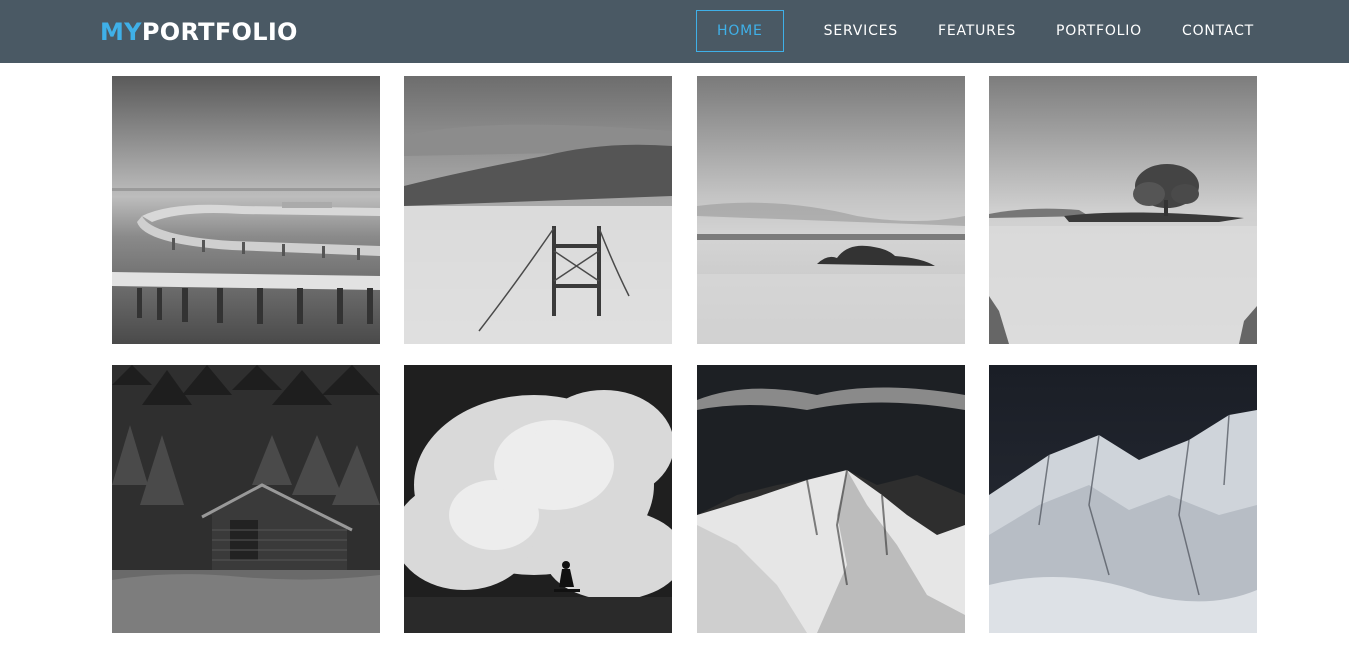 This screenshot has height=654, width=1349. What do you see at coordinates (219, 32) in the screenshot?
I see `brand-logo-suffix: PORTFOLIO` at bounding box center [219, 32].